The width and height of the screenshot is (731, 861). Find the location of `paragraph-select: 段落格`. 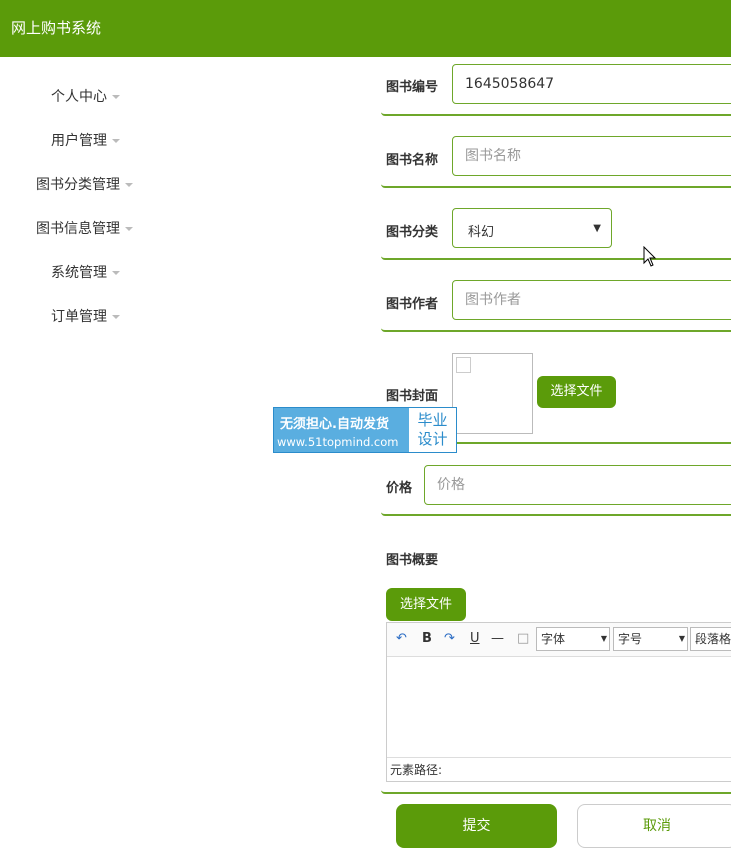

paragraph-select: 段落格 is located at coordinates (710, 639).